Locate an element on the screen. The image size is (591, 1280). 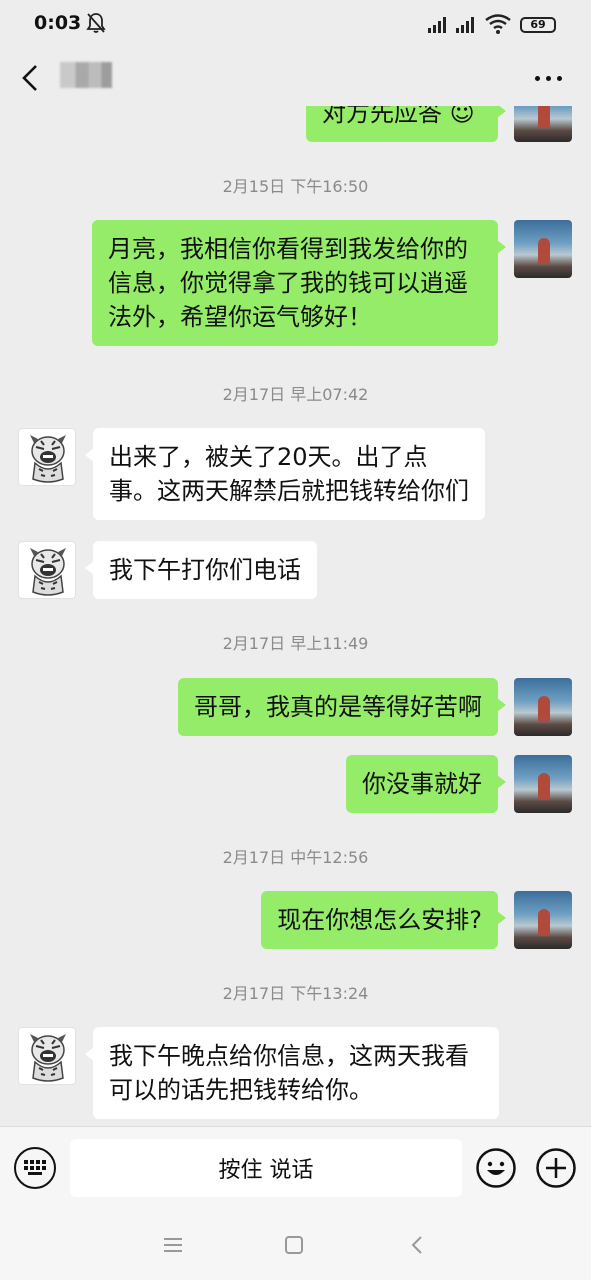
message-bubble: 对方先应答 ☺ is located at coordinates (406, 124).